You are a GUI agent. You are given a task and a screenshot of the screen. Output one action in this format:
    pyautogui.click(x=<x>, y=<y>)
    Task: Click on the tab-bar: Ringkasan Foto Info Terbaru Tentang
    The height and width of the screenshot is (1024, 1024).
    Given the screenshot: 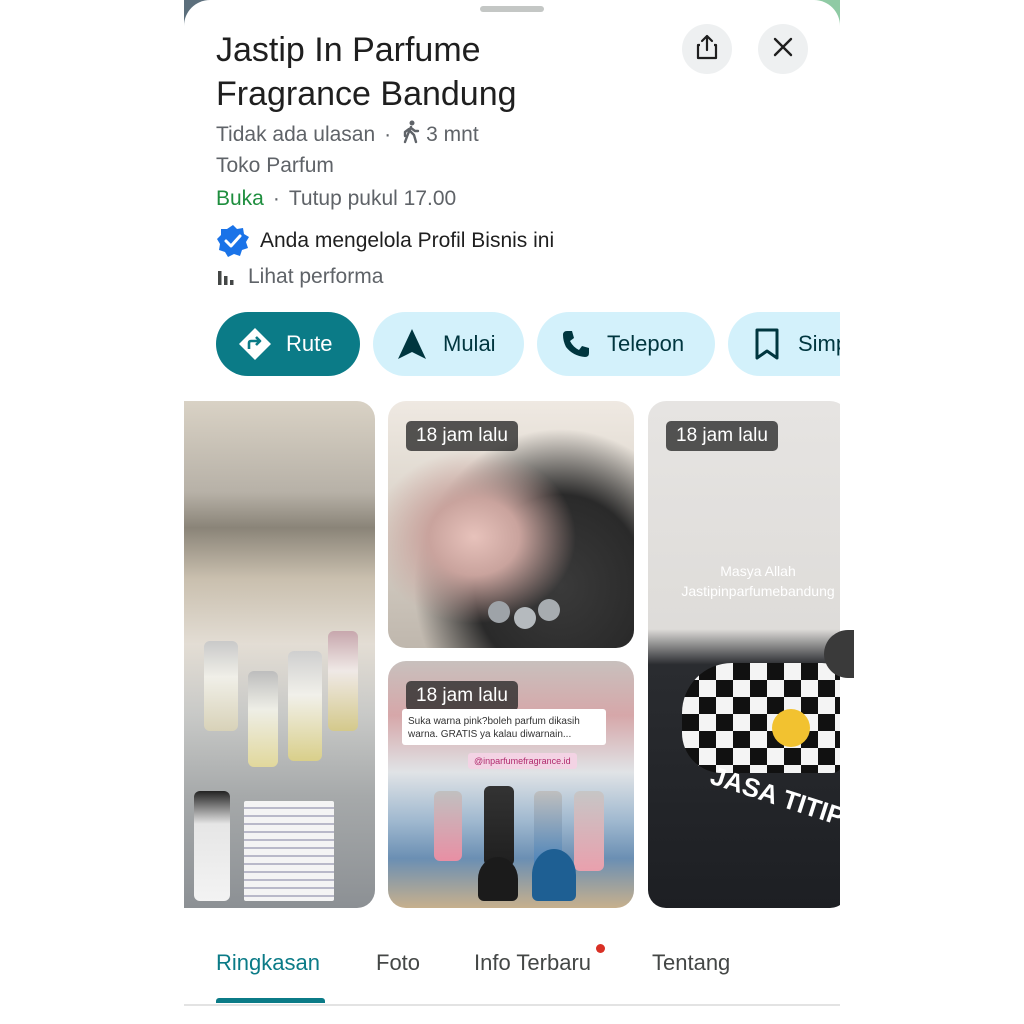 What is the action you would take?
    pyautogui.click(x=512, y=968)
    